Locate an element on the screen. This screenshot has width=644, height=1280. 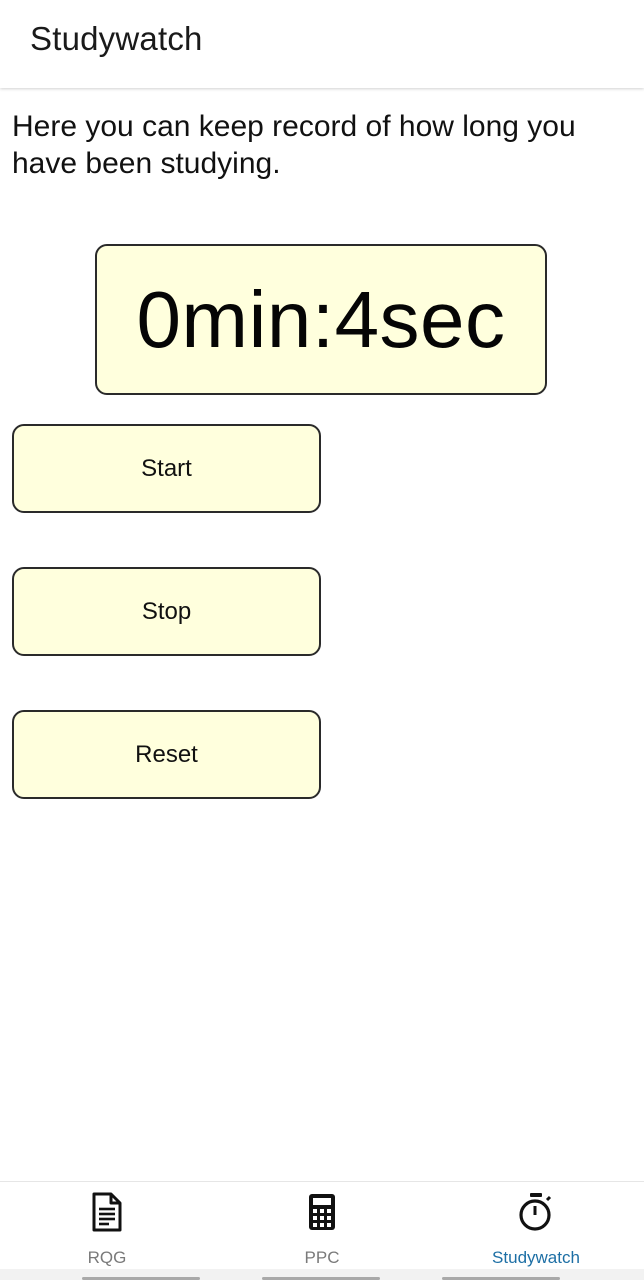
nav-label-ppc: PPC is located at coordinates (322, 1257).